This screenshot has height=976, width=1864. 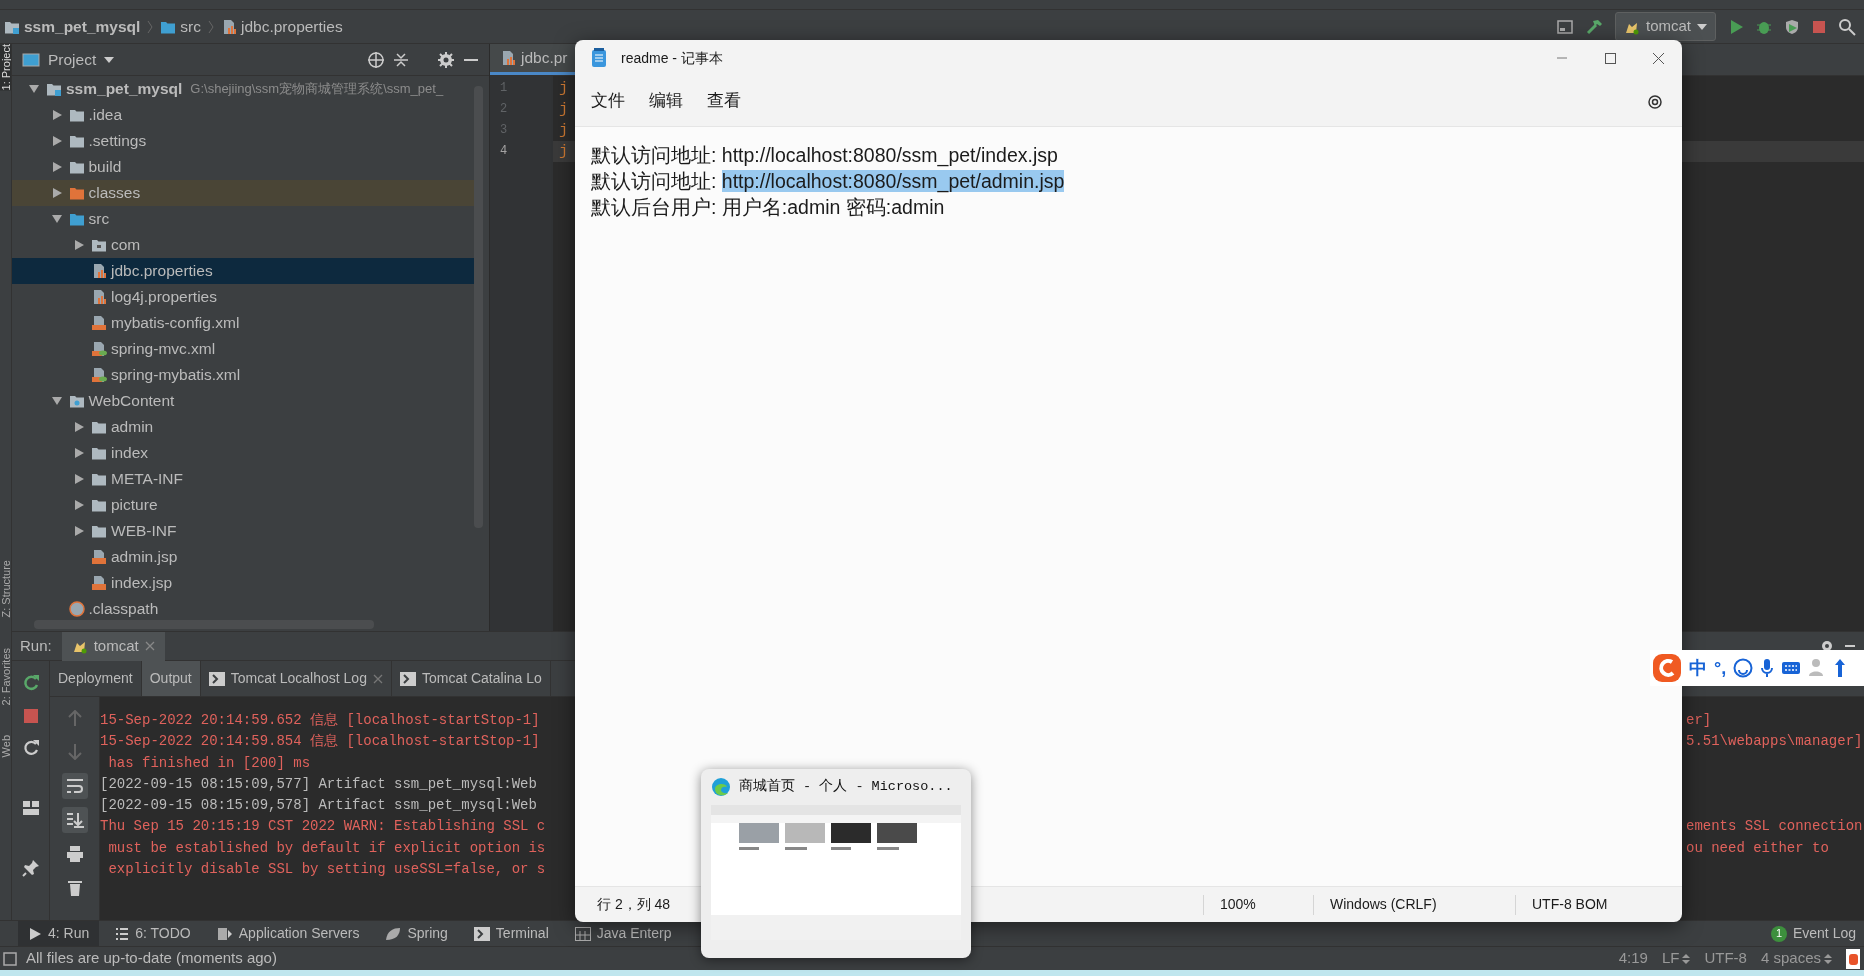 What do you see at coordinates (1720, 668) in the screenshot?
I see `punctuation-mode: °,` at bounding box center [1720, 668].